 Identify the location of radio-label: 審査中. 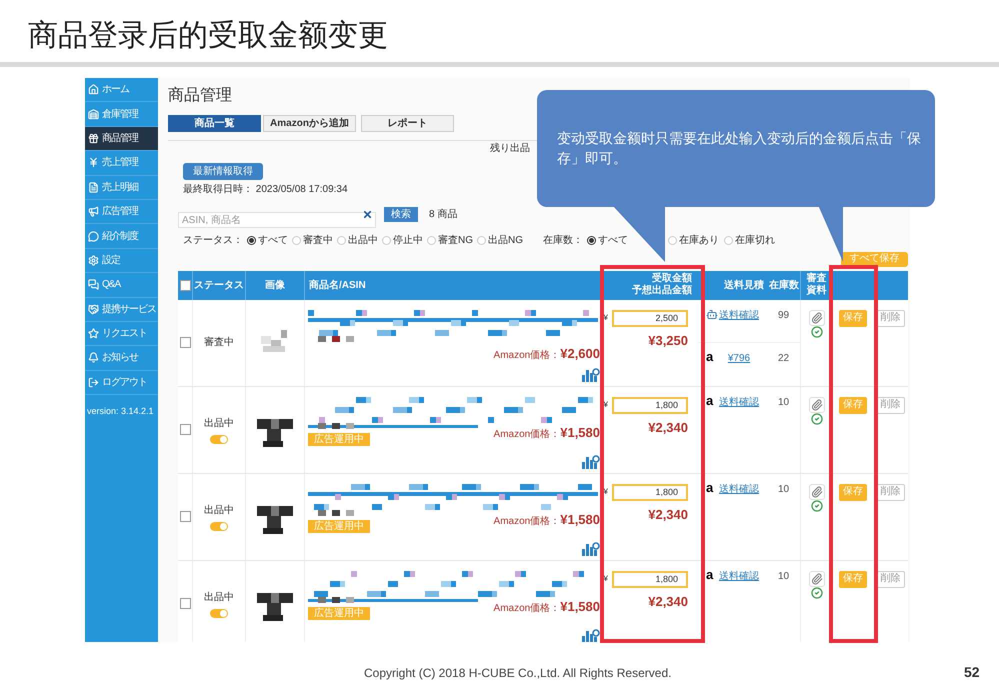
(318, 241).